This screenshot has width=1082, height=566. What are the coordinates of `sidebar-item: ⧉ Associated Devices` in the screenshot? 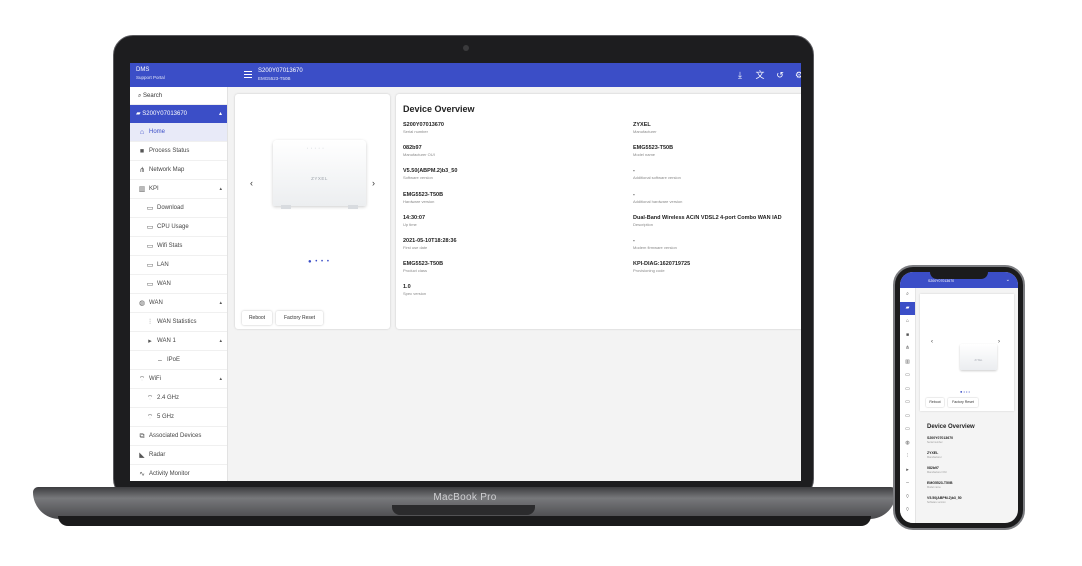 It's located at (178, 436).